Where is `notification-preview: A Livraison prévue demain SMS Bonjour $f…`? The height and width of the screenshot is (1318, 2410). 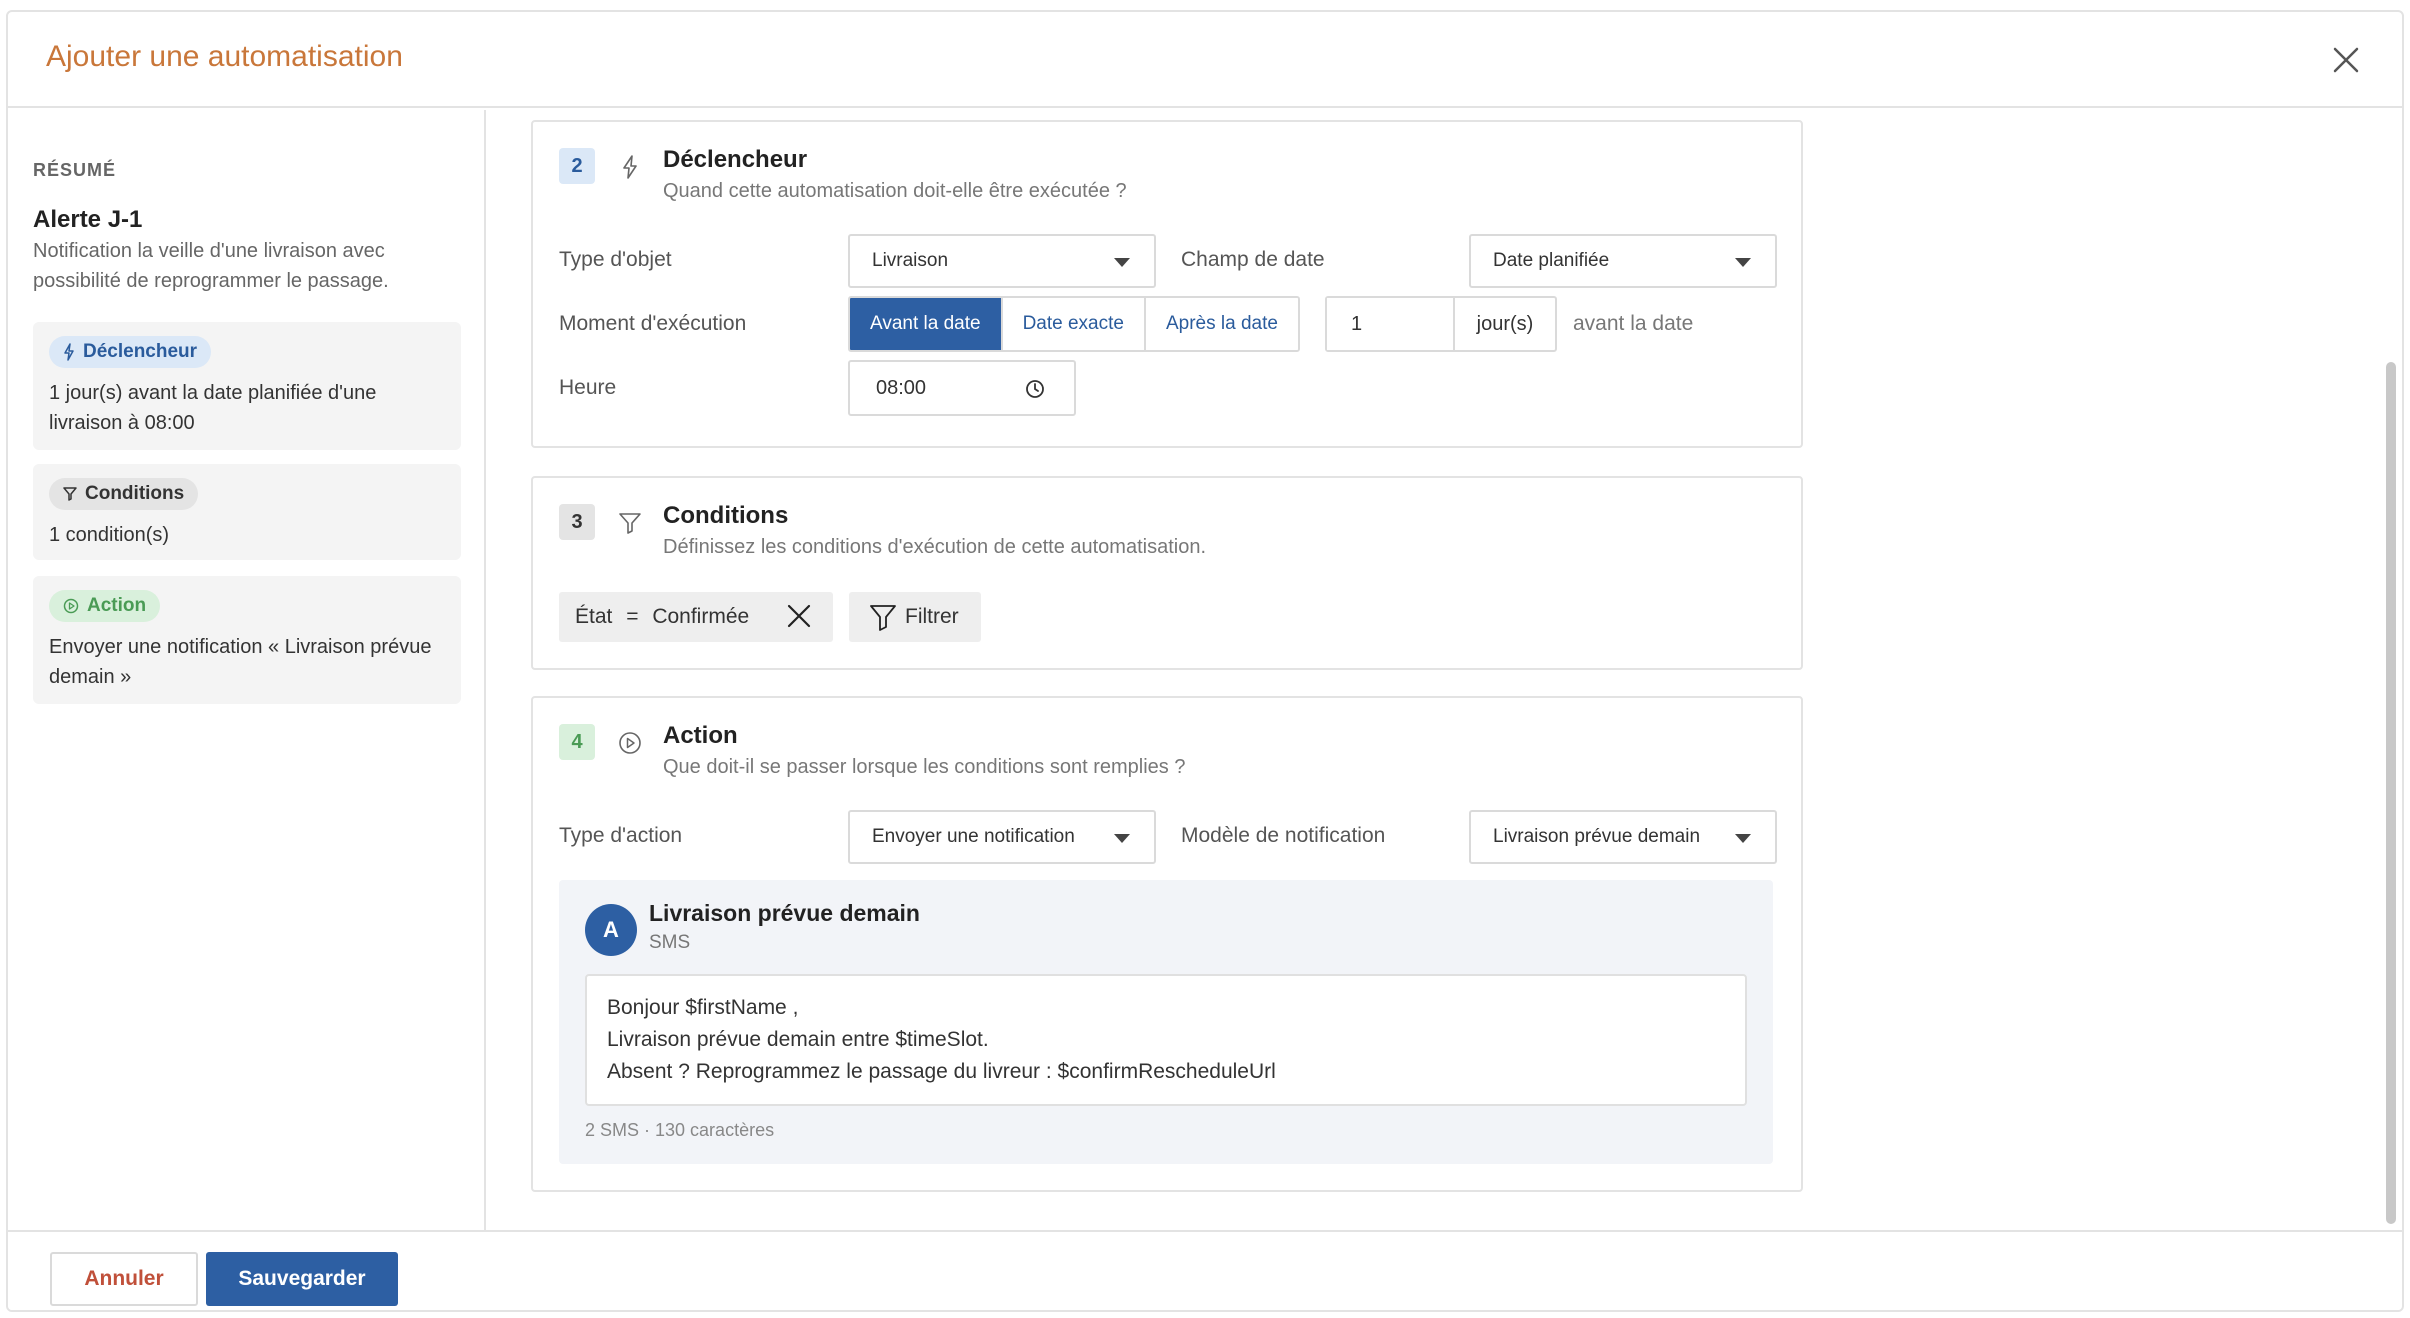
notification-preview: A Livraison prévue demain SMS Bonjour $f… is located at coordinates (1166, 1022).